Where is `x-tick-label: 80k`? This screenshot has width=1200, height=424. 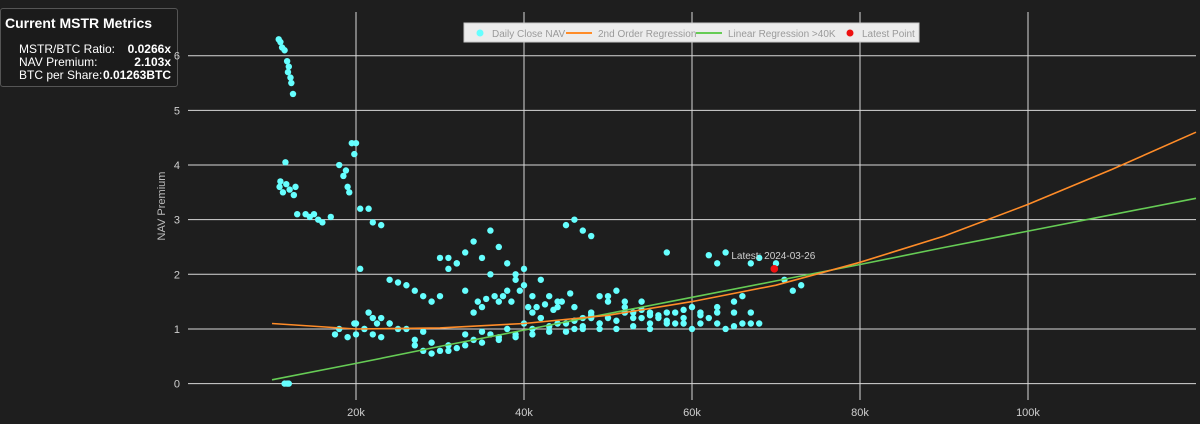 x-tick-label: 80k is located at coordinates (860, 413).